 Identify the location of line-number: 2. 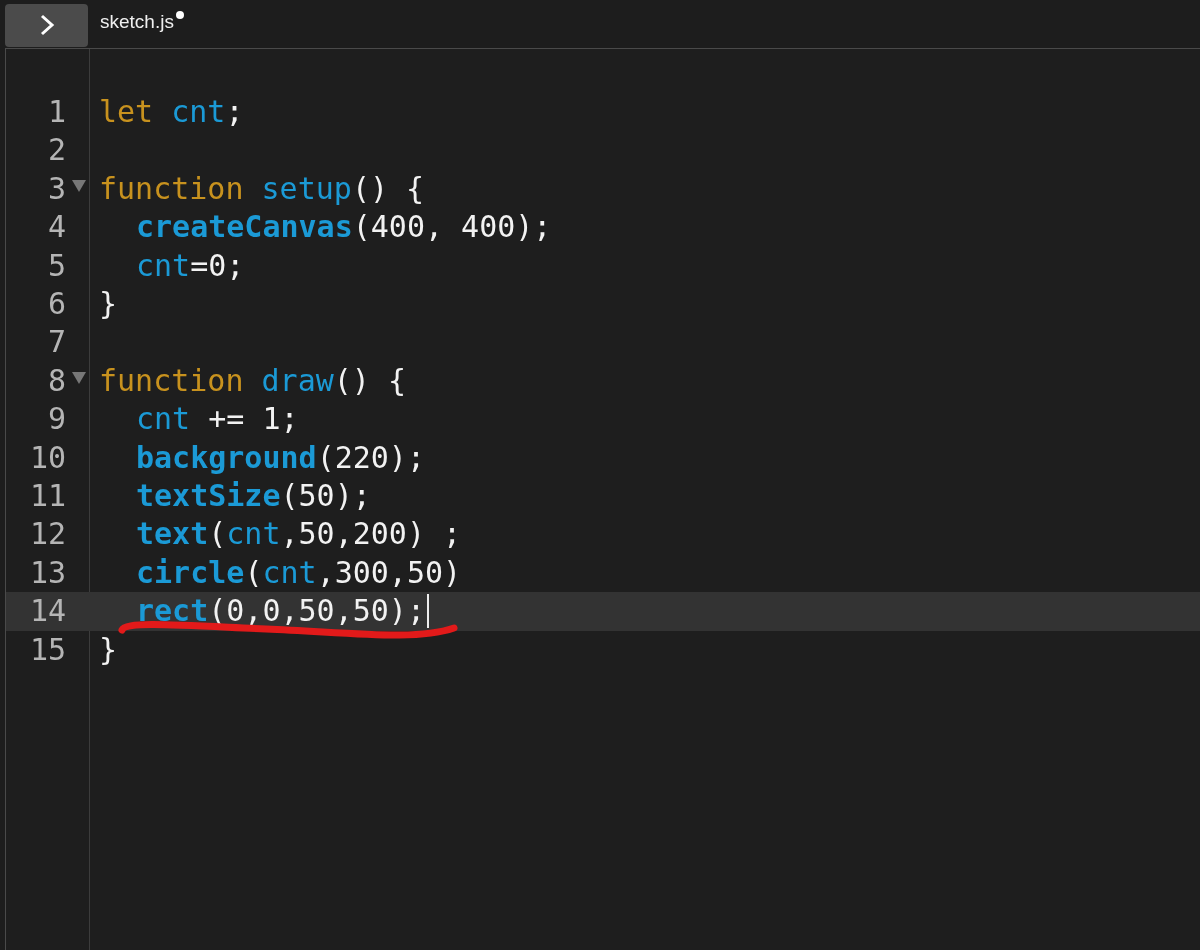
(56, 150).